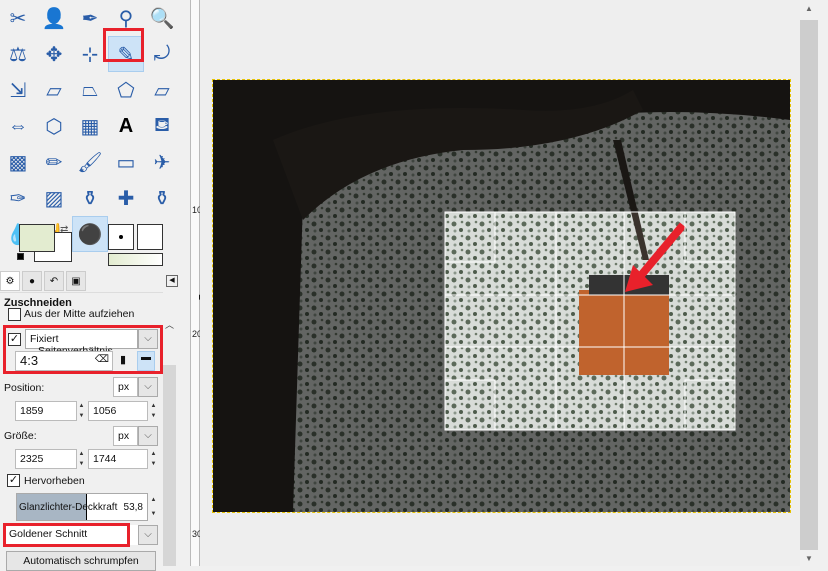 The image size is (828, 571). Describe the element at coordinates (153, 507) in the screenshot. I see `highlight-opacity-spinner: ▲ ▼` at that location.